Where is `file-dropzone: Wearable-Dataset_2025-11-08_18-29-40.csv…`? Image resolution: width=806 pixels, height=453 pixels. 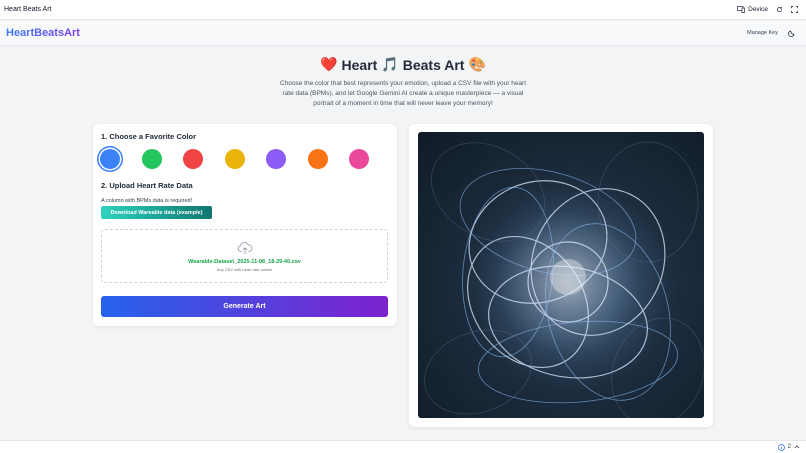
file-dropzone: Wearable-Dataset_2025-11-08_18-29-40.csv… is located at coordinates (244, 256).